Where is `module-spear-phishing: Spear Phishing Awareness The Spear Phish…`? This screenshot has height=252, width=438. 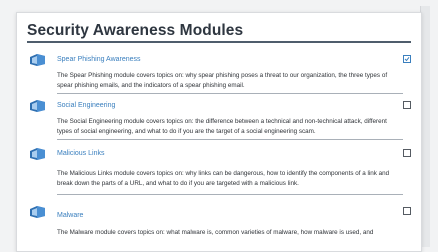 module-spear-phishing: Spear Phishing Awareness The Spear Phish… is located at coordinates (220, 73).